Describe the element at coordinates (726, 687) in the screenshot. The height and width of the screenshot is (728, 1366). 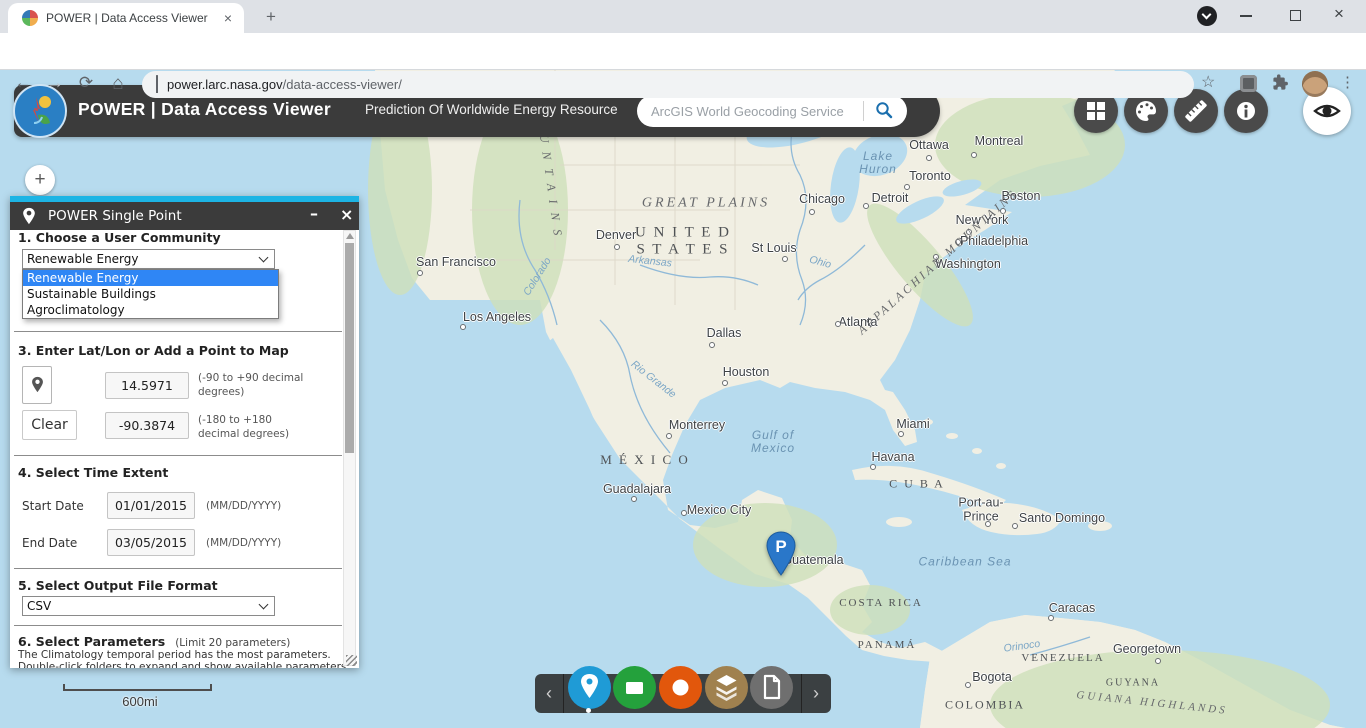
I see `layers-tool-button` at that location.